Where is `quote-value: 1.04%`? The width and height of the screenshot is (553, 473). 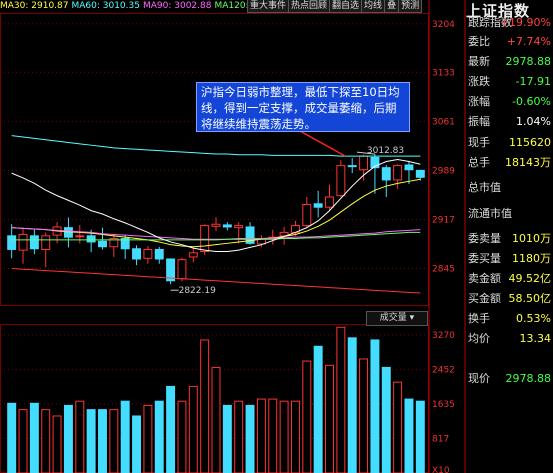 quote-value: 1.04% is located at coordinates (533, 121).